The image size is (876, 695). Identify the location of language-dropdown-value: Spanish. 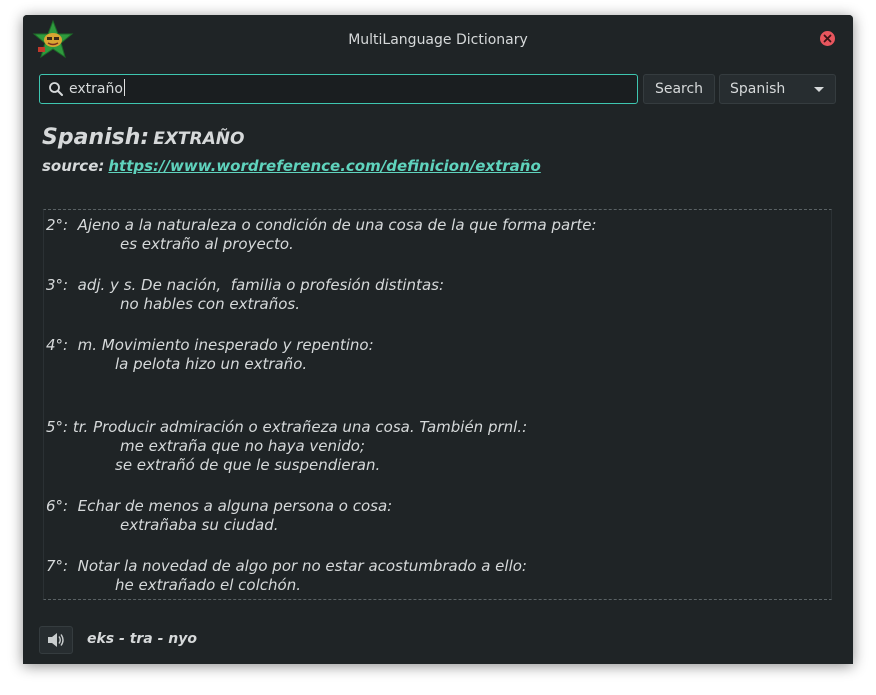
(758, 89).